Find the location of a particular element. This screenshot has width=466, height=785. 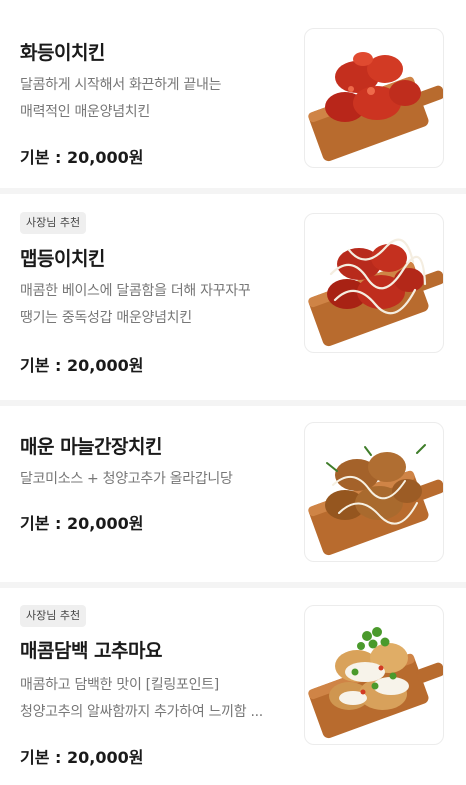

menu-item-description: 달콤하게 시작해서 화끈하게 끝내는 매력적인 매운양념치킨 is located at coordinates (121, 98).